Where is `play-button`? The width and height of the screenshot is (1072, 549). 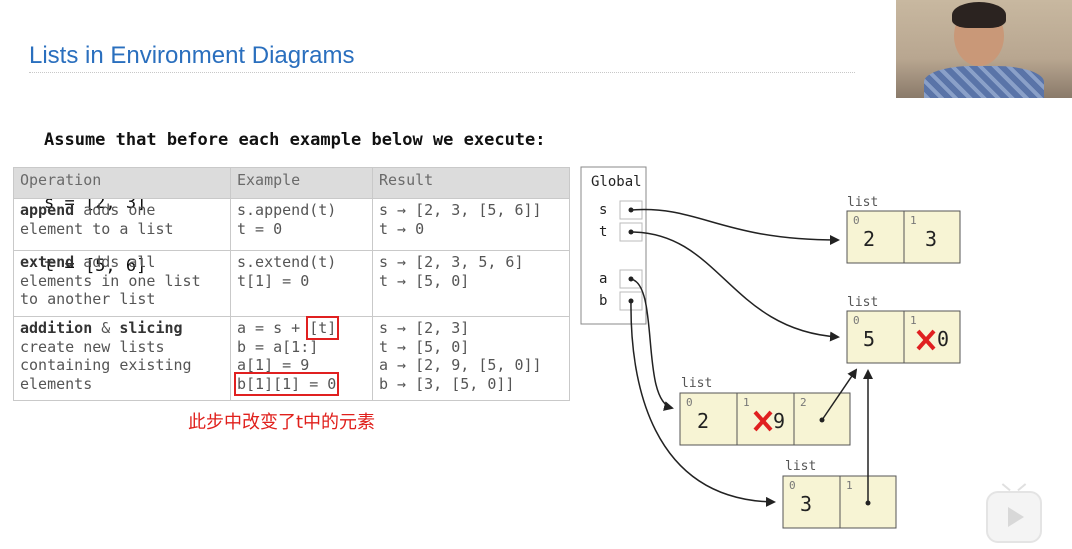 play-button is located at coordinates (1014, 513).